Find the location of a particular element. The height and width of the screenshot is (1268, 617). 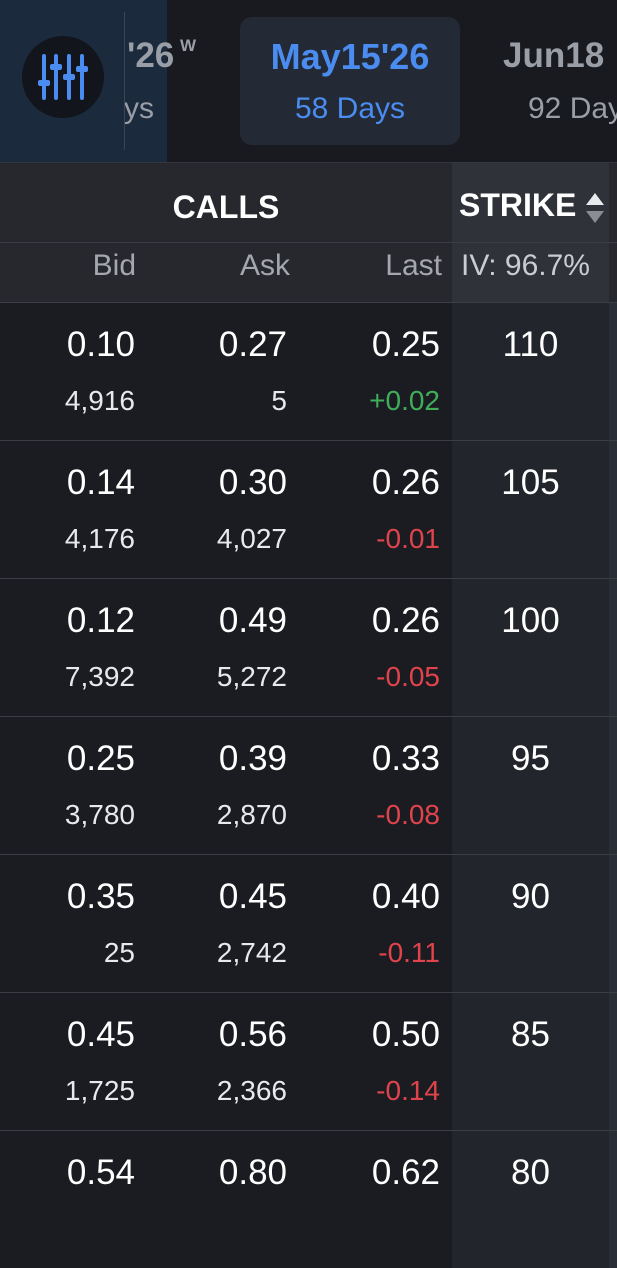

ask-price: 0.30 is located at coordinates (253, 483).